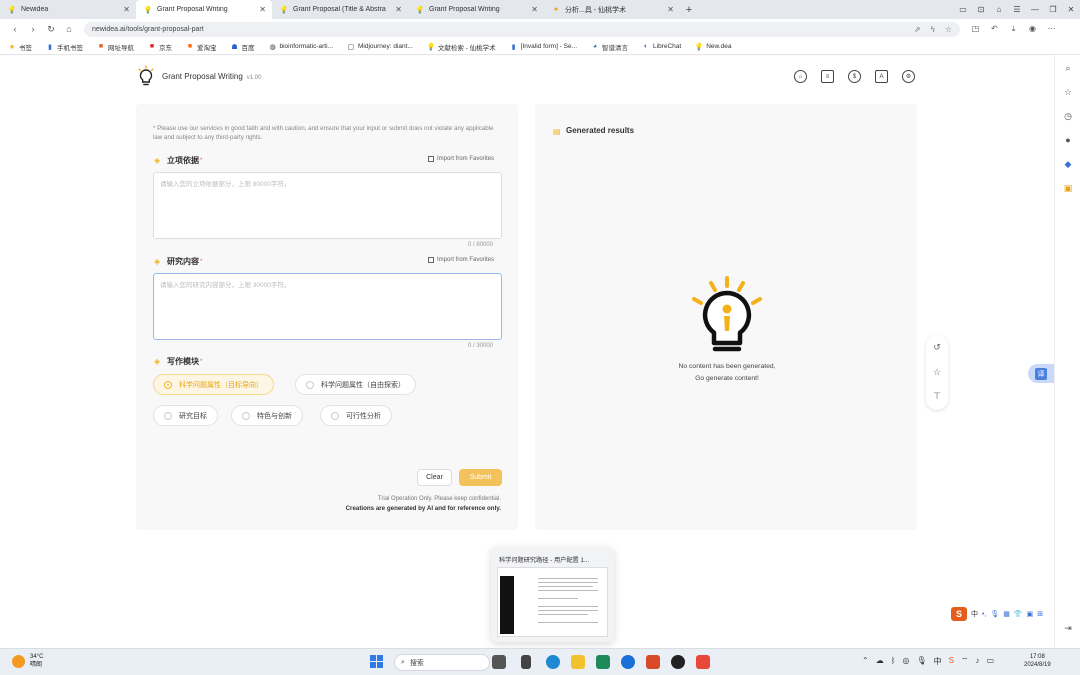 Image resolution: width=1080 pixels, height=675 pixels. What do you see at coordinates (1051, 29) in the screenshot?
I see `more-icon: ⋯` at bounding box center [1051, 29].